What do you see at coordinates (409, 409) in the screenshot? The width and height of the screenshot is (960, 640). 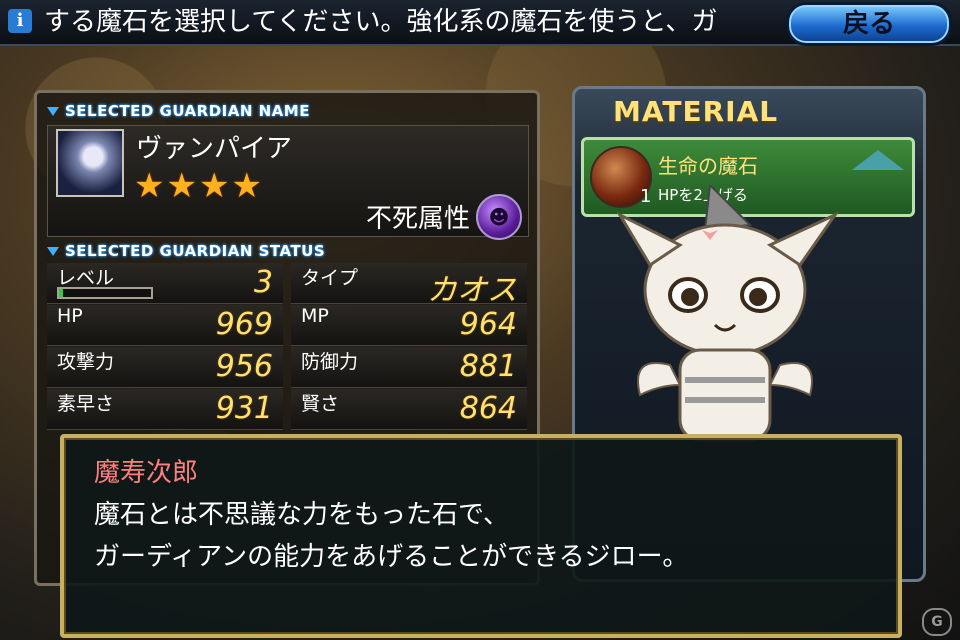 I see `stat-intelligence: 賢さ 864` at bounding box center [409, 409].